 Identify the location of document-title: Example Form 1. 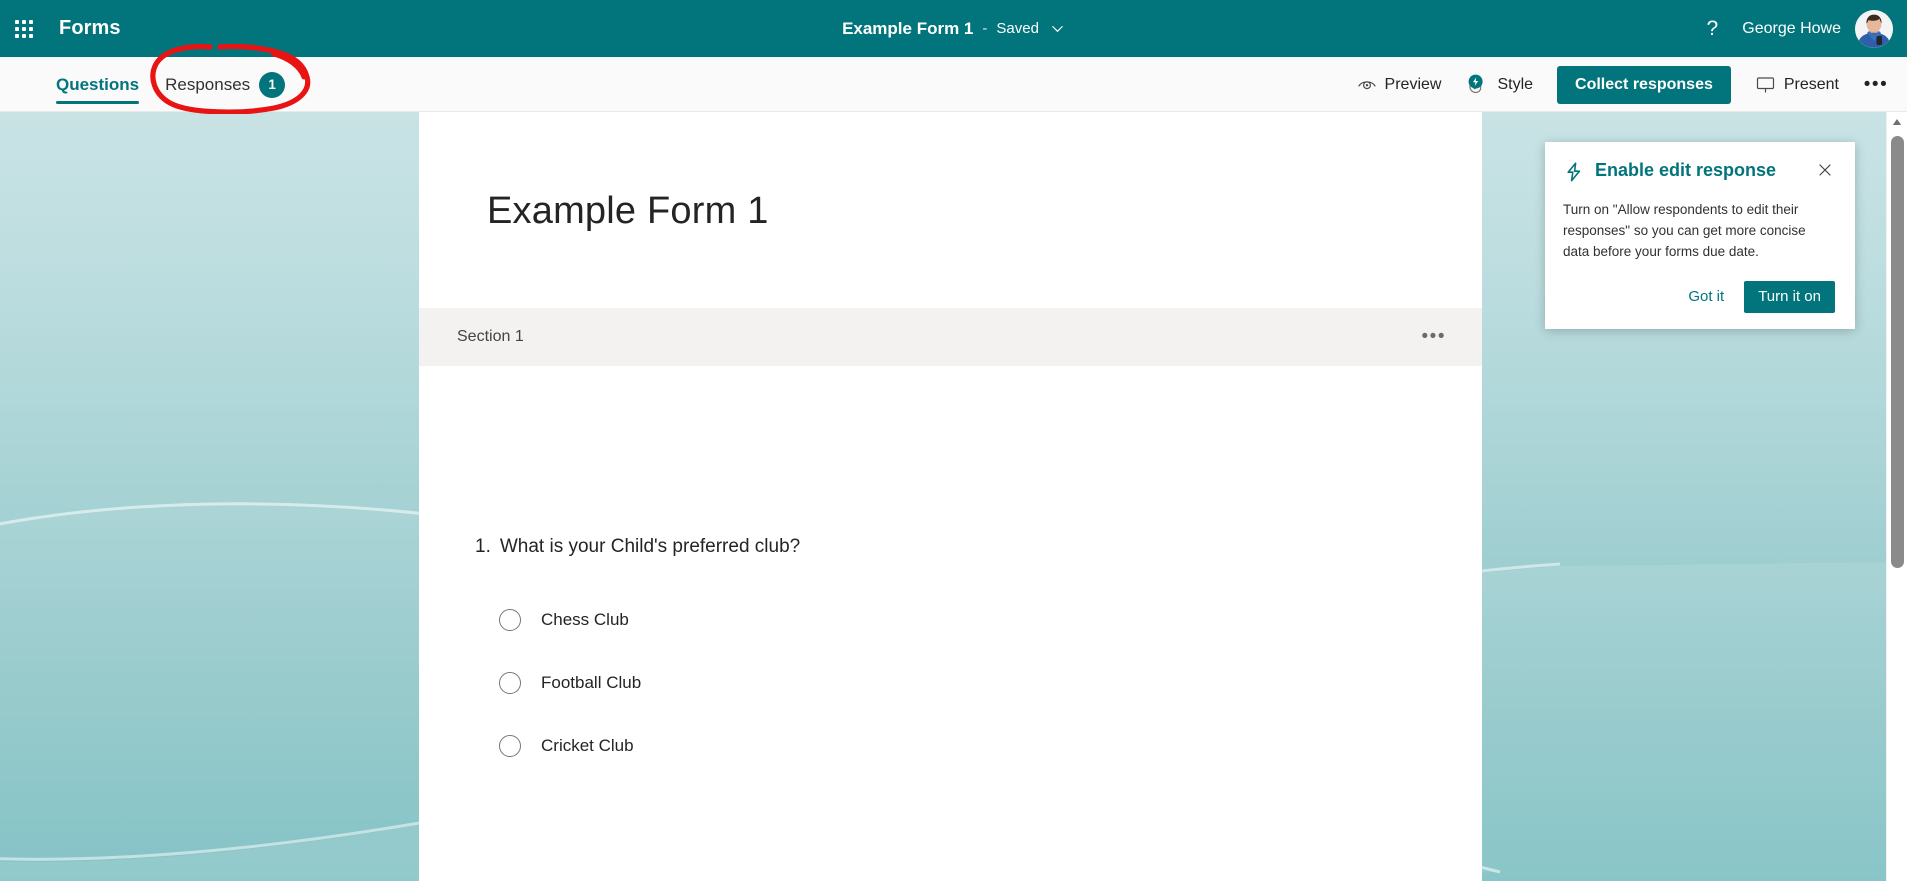
(908, 28).